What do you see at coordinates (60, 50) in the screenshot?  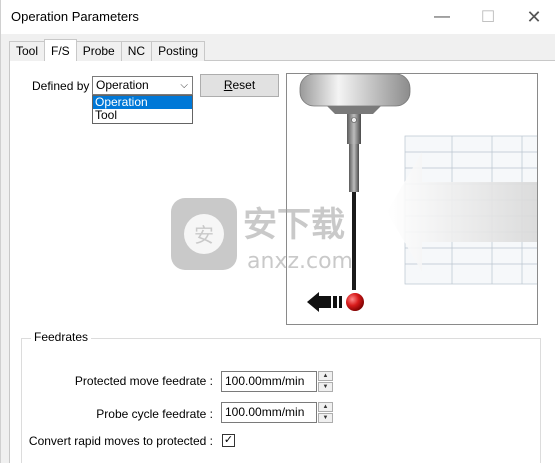 I see `tab-fs: F/S` at bounding box center [60, 50].